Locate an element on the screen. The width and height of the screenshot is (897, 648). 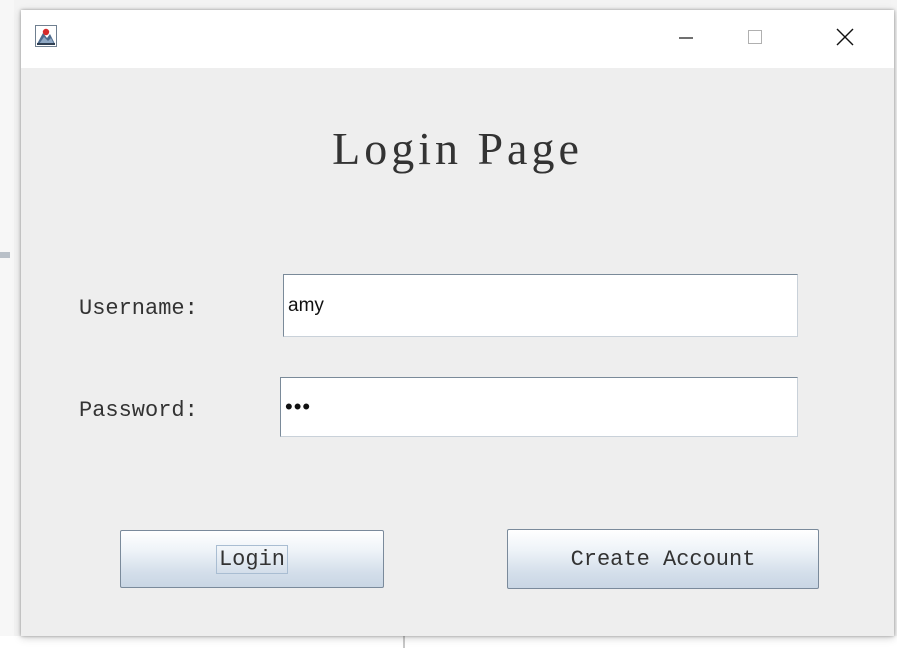
login-button-label: Login is located at coordinates (251, 559).